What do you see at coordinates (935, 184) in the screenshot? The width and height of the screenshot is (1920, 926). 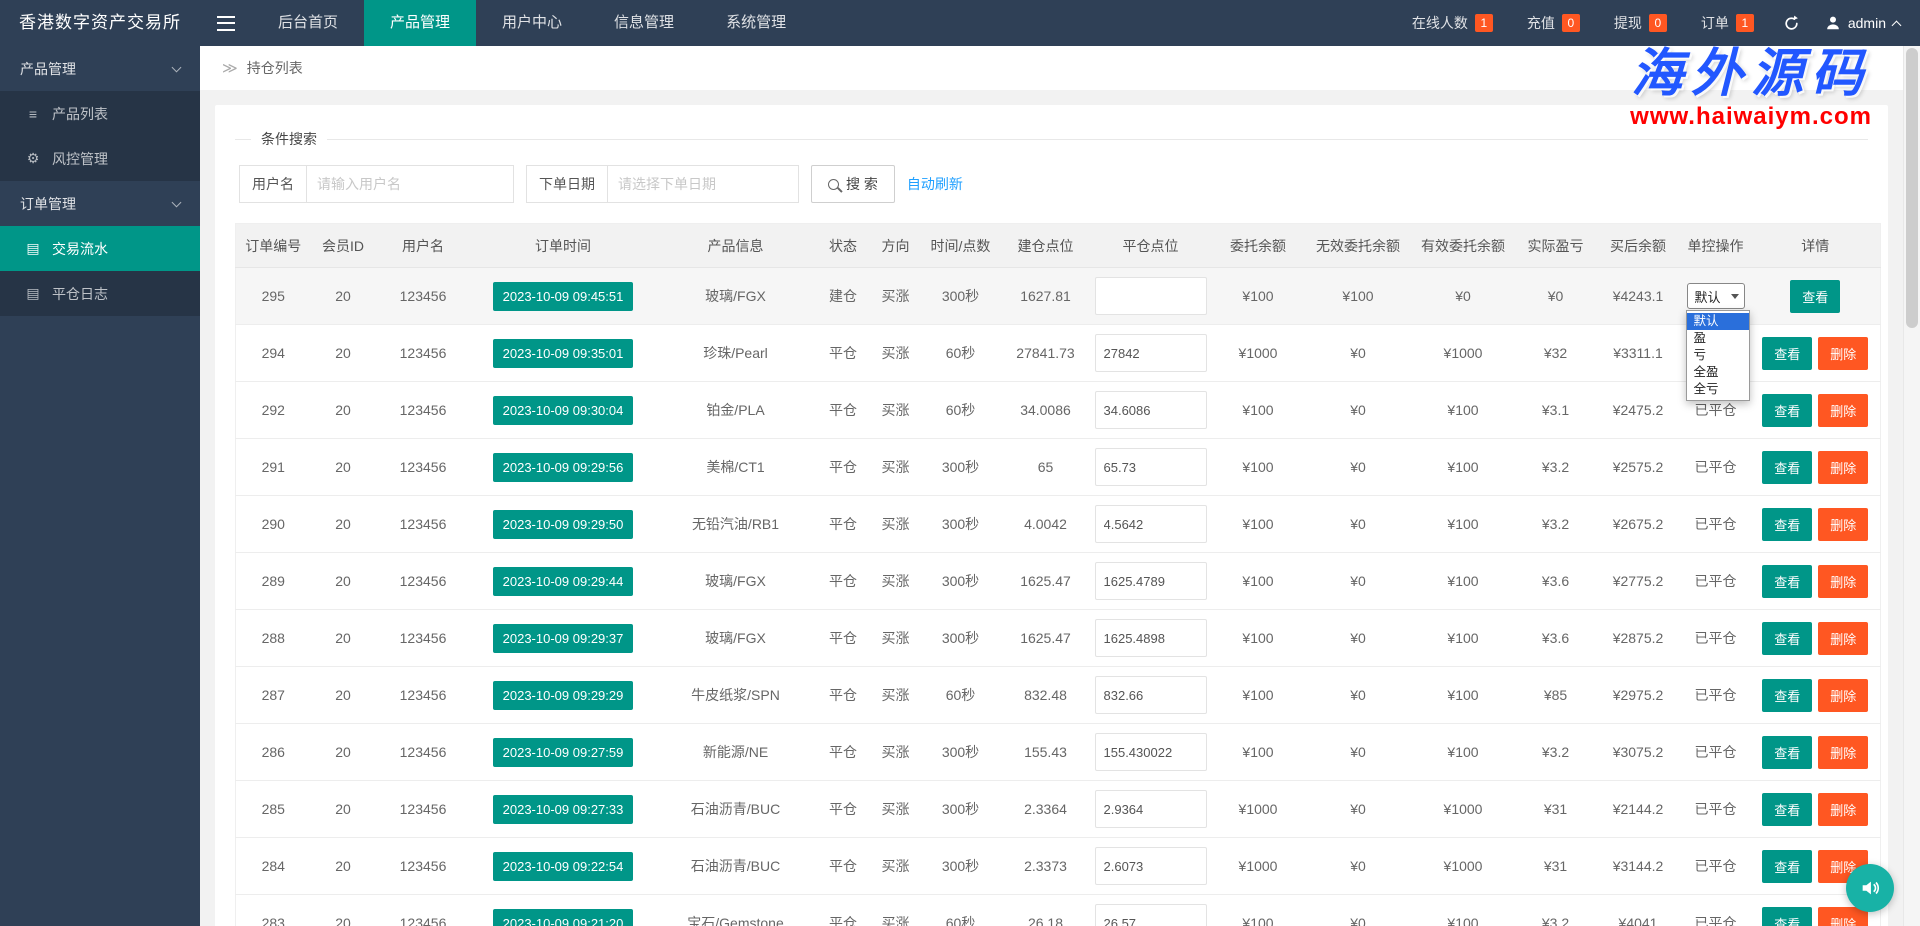 I see `auto-refresh-link: 自动刷新` at bounding box center [935, 184].